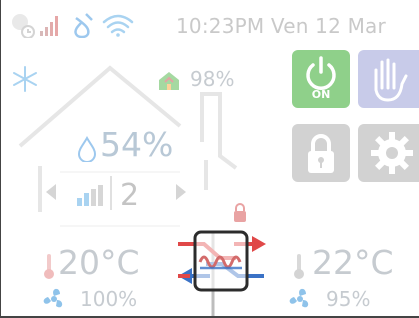 This screenshot has height=318, width=419. I want to click on fan-speed-decrease-button, so click(51, 195).